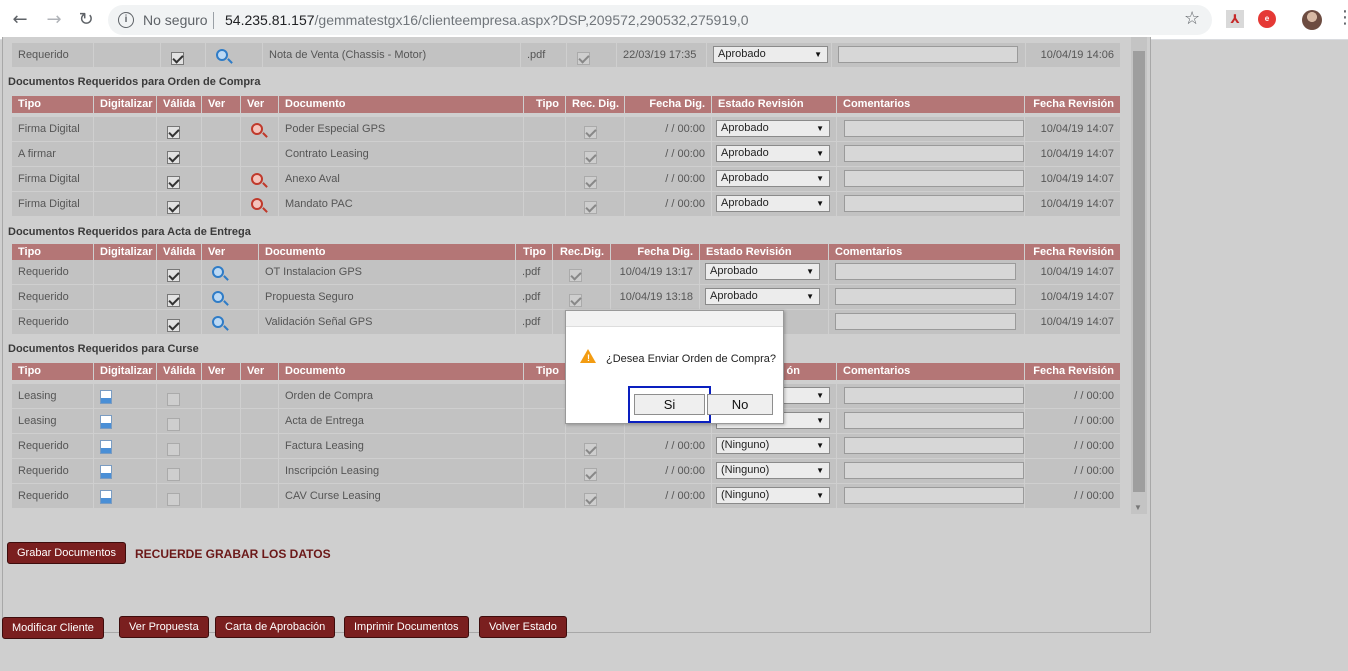 The image size is (1348, 671). Describe the element at coordinates (52, 322) in the screenshot. I see `cell-tipo: Requerido` at that location.